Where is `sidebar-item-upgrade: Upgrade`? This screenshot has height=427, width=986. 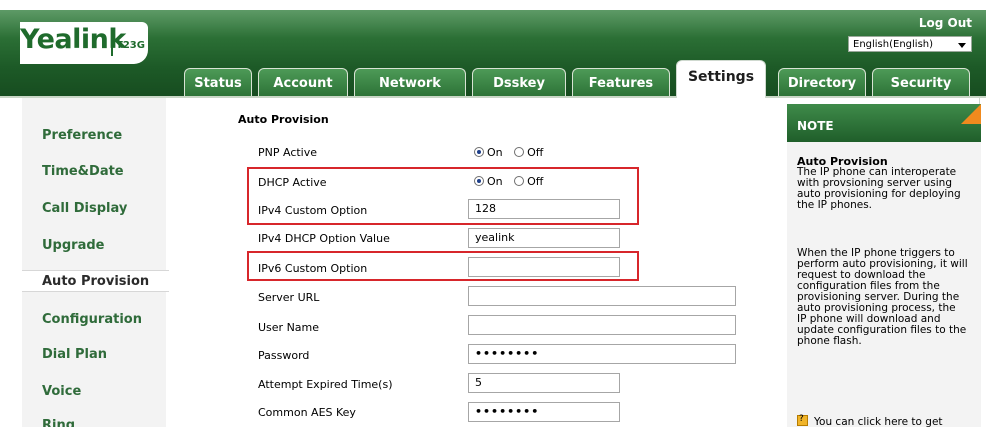
sidebar-item-upgrade: Upgrade is located at coordinates (94, 246).